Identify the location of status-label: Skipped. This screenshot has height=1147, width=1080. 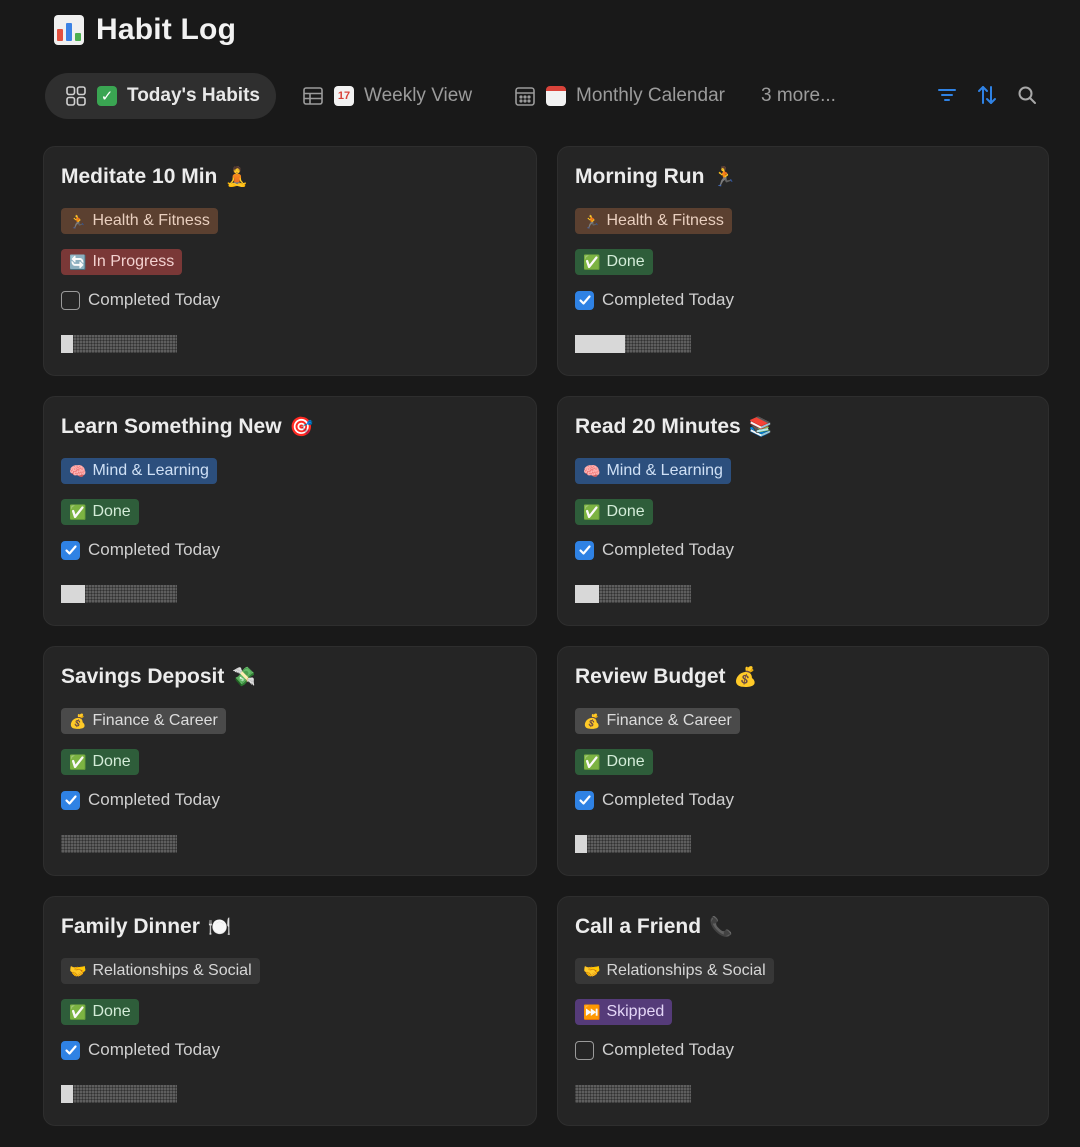
(635, 1011).